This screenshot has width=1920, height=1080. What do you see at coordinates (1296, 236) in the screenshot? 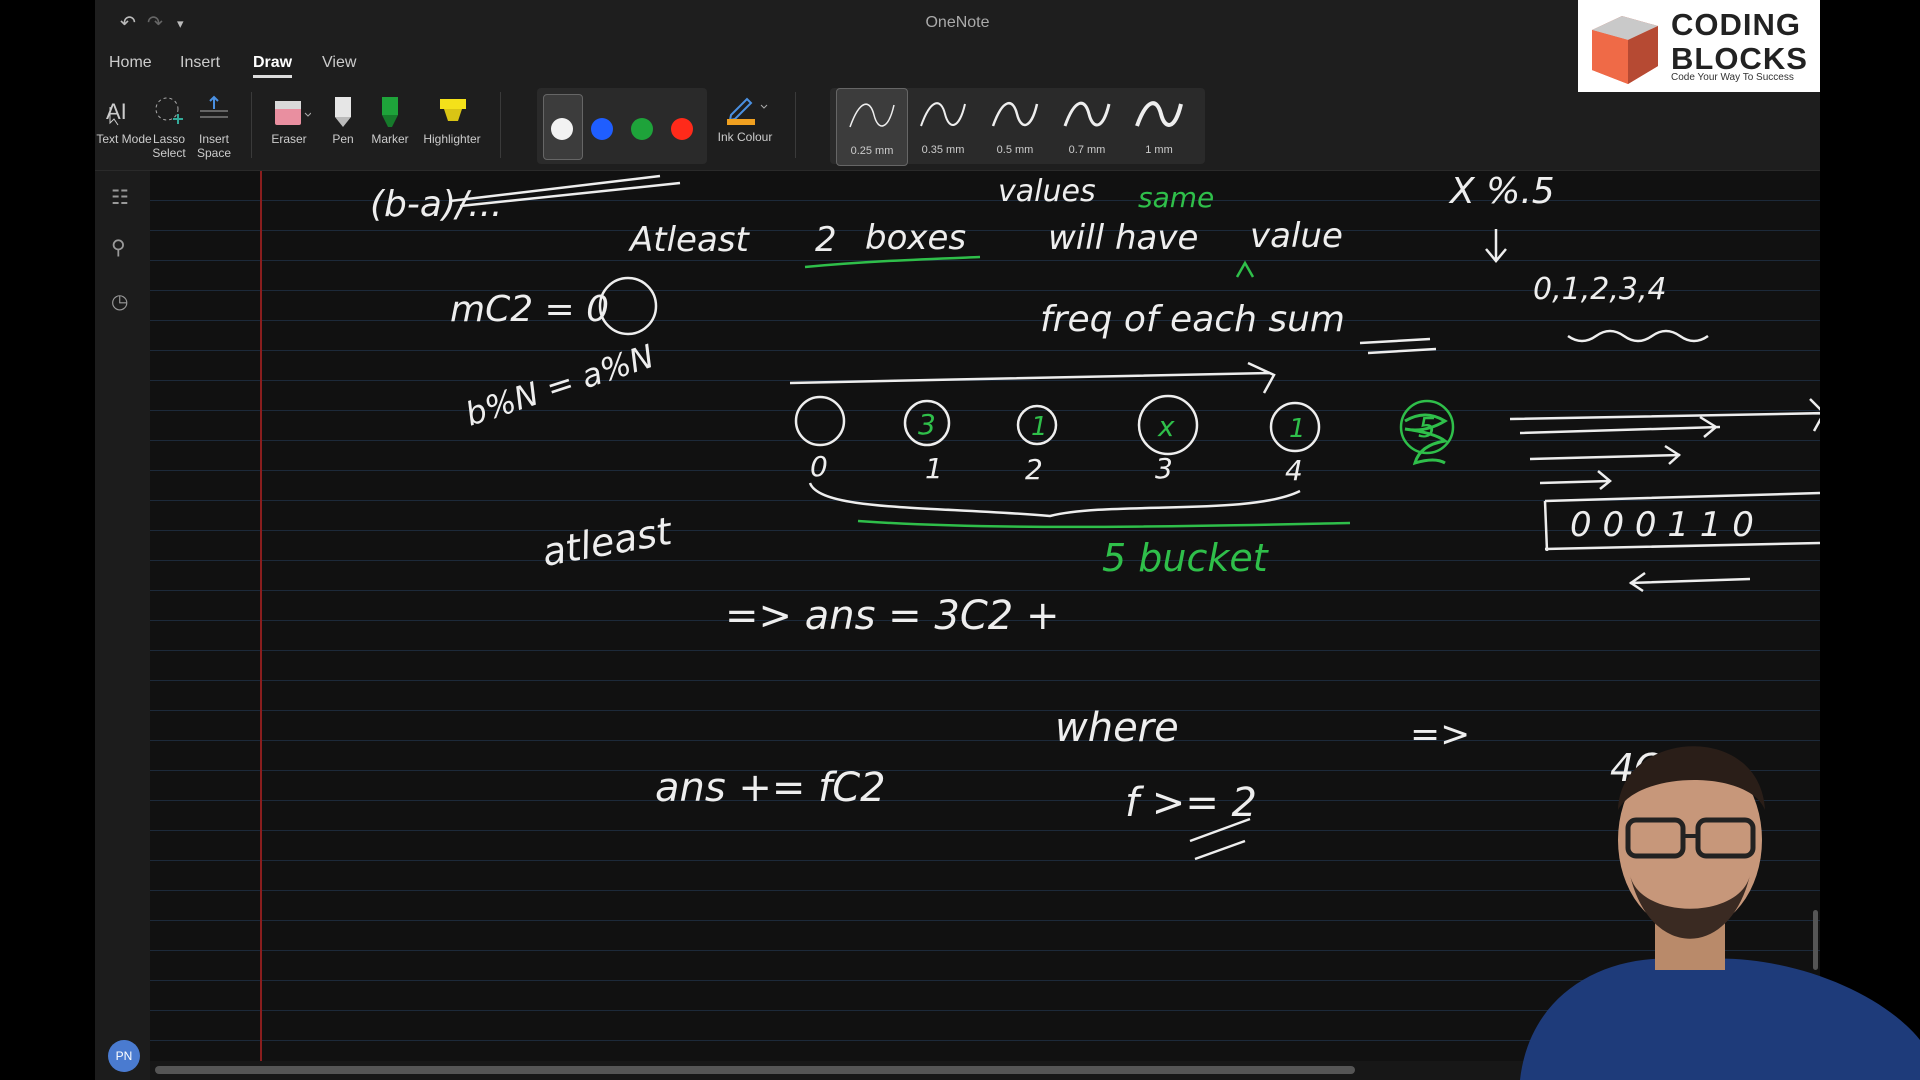
I see `ink-value: value` at bounding box center [1296, 236].